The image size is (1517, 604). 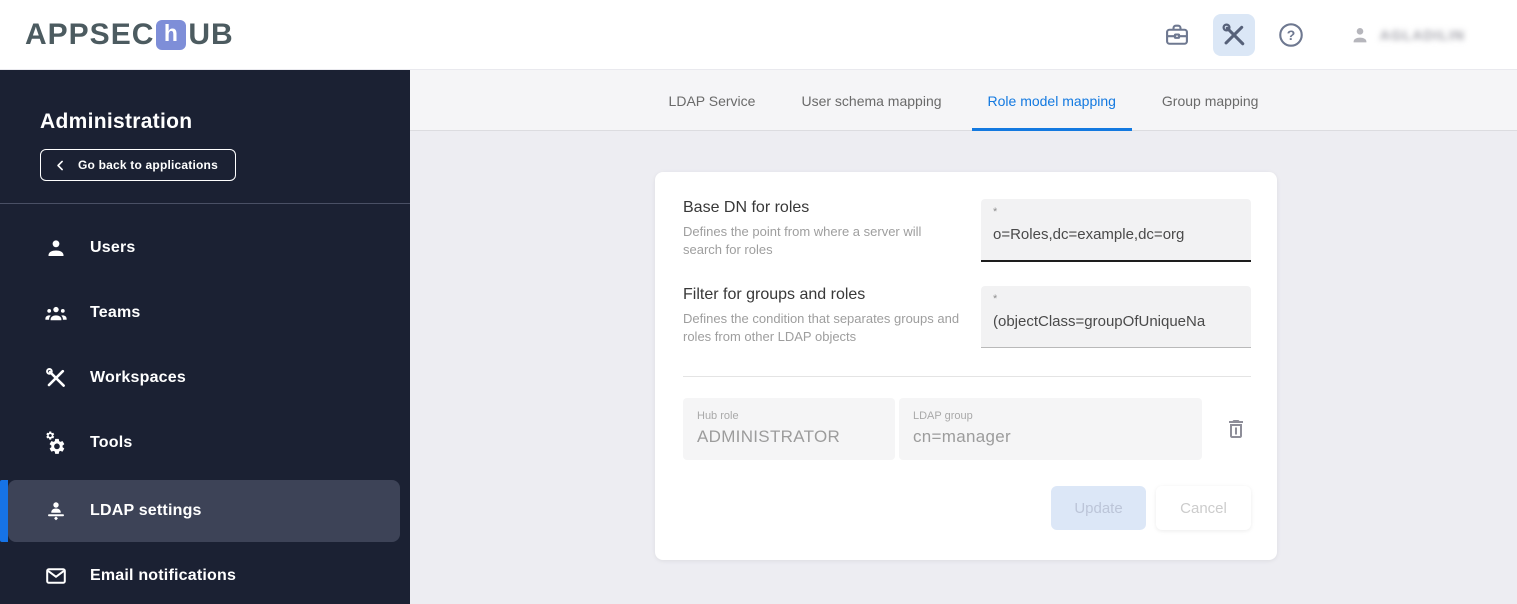 I want to click on sidebar-item-label: Tools, so click(x=111, y=442).